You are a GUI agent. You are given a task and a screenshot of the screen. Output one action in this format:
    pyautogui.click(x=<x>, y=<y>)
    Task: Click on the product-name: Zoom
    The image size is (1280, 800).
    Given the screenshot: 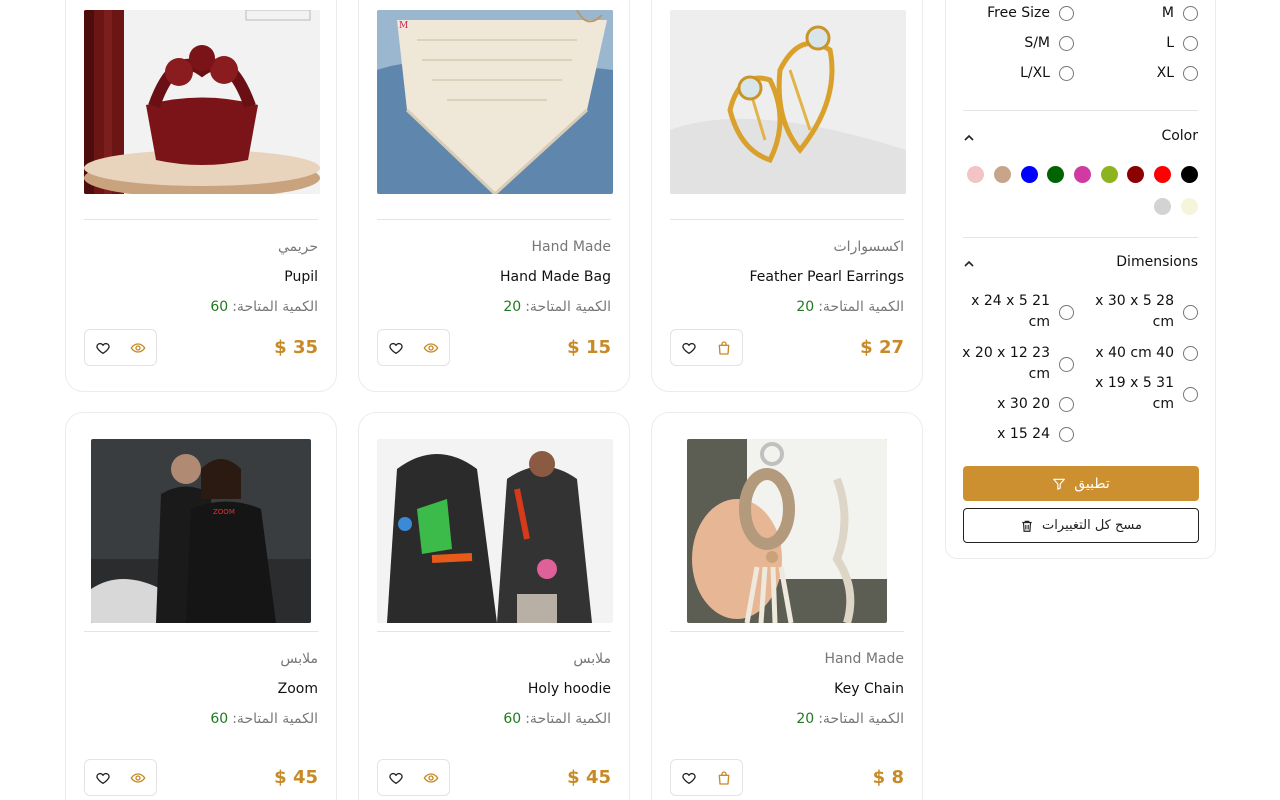 What is the action you would take?
    pyautogui.click(x=298, y=689)
    